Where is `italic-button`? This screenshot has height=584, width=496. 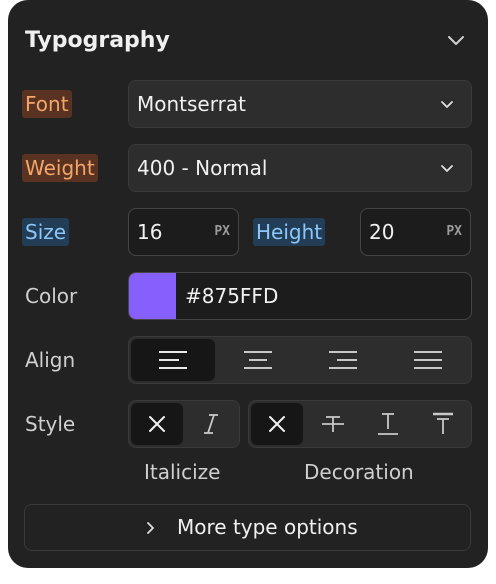
italic-button is located at coordinates (211, 424).